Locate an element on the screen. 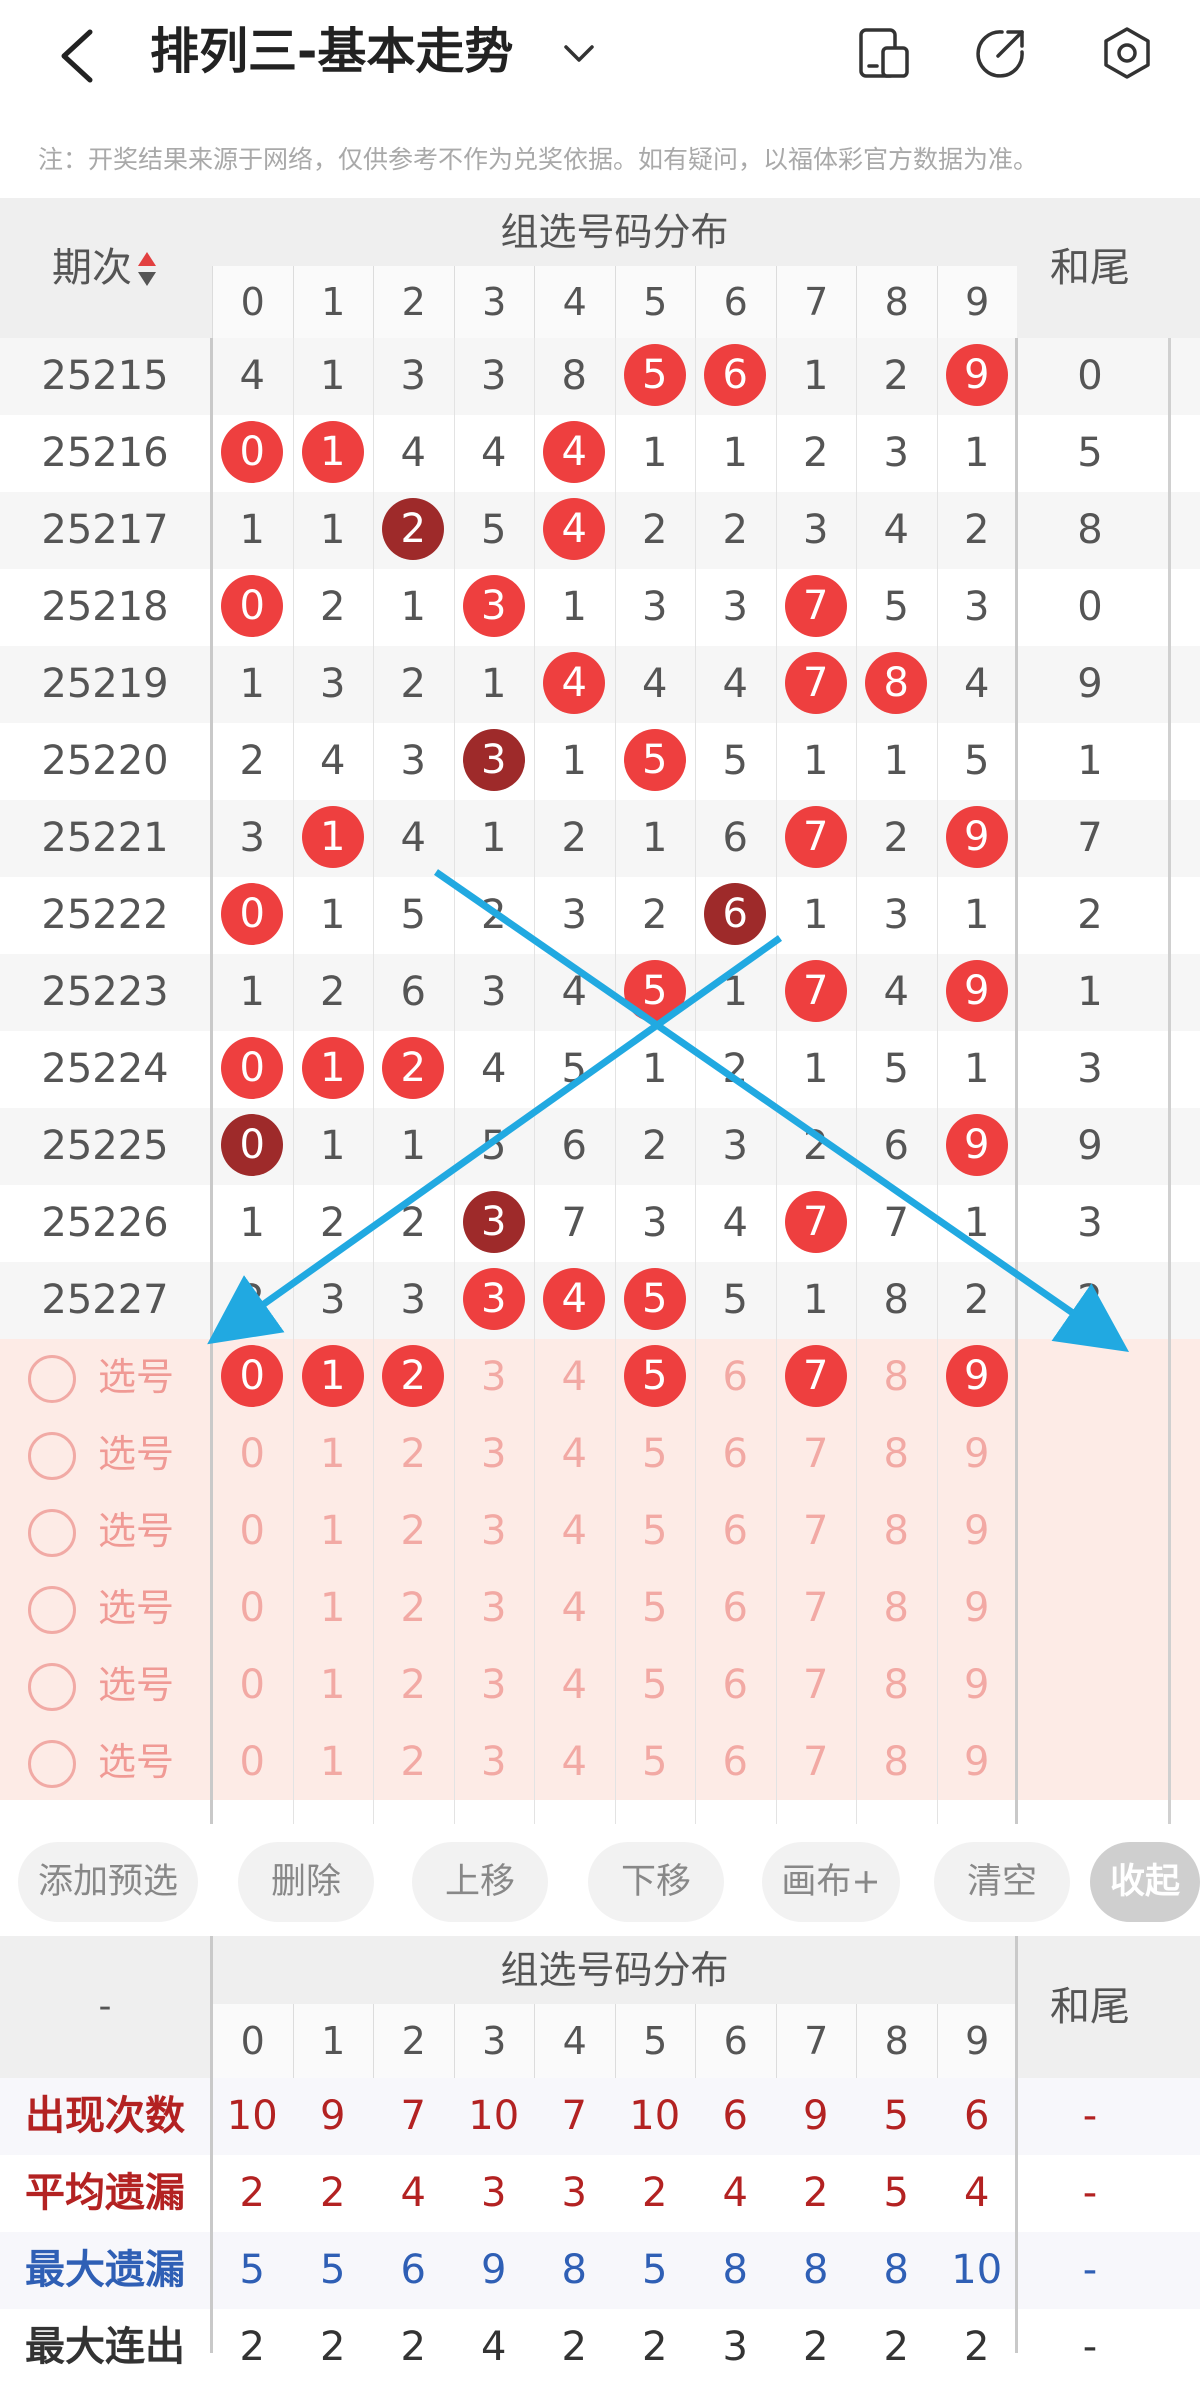  selected-ball: 0 is located at coordinates (252, 1376).